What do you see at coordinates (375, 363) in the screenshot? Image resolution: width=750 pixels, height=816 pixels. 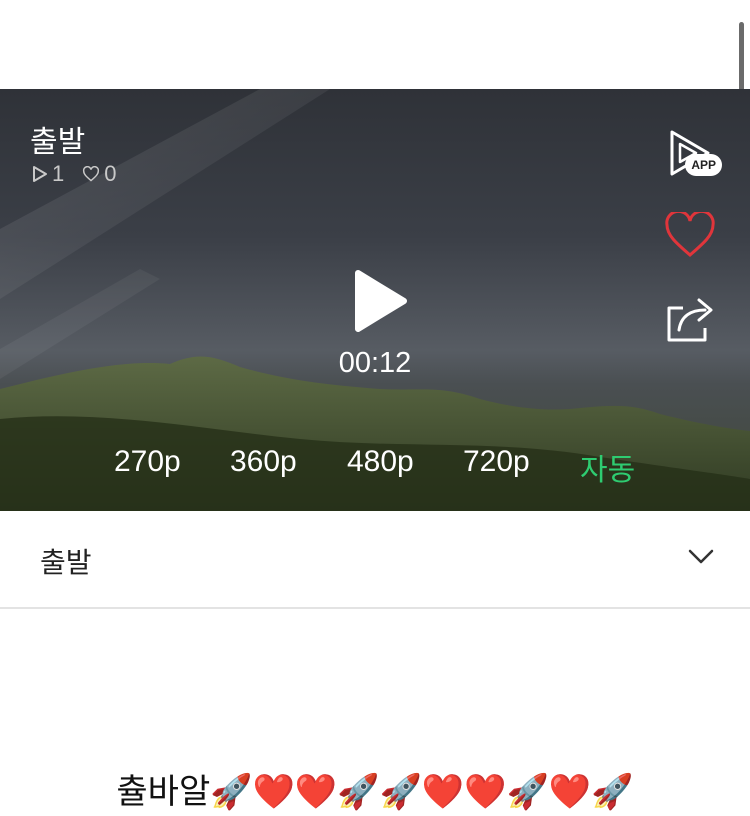 I see `video-duration: 00:12` at bounding box center [375, 363].